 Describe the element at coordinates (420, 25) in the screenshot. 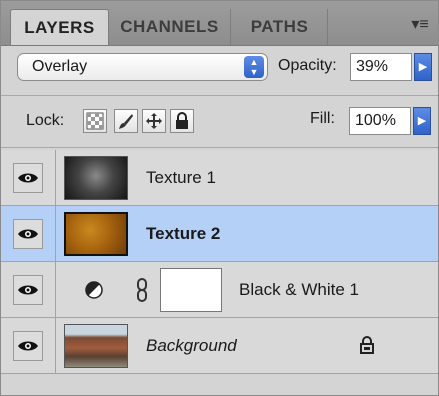

I see `panel-menu-icon: ▾≡` at that location.